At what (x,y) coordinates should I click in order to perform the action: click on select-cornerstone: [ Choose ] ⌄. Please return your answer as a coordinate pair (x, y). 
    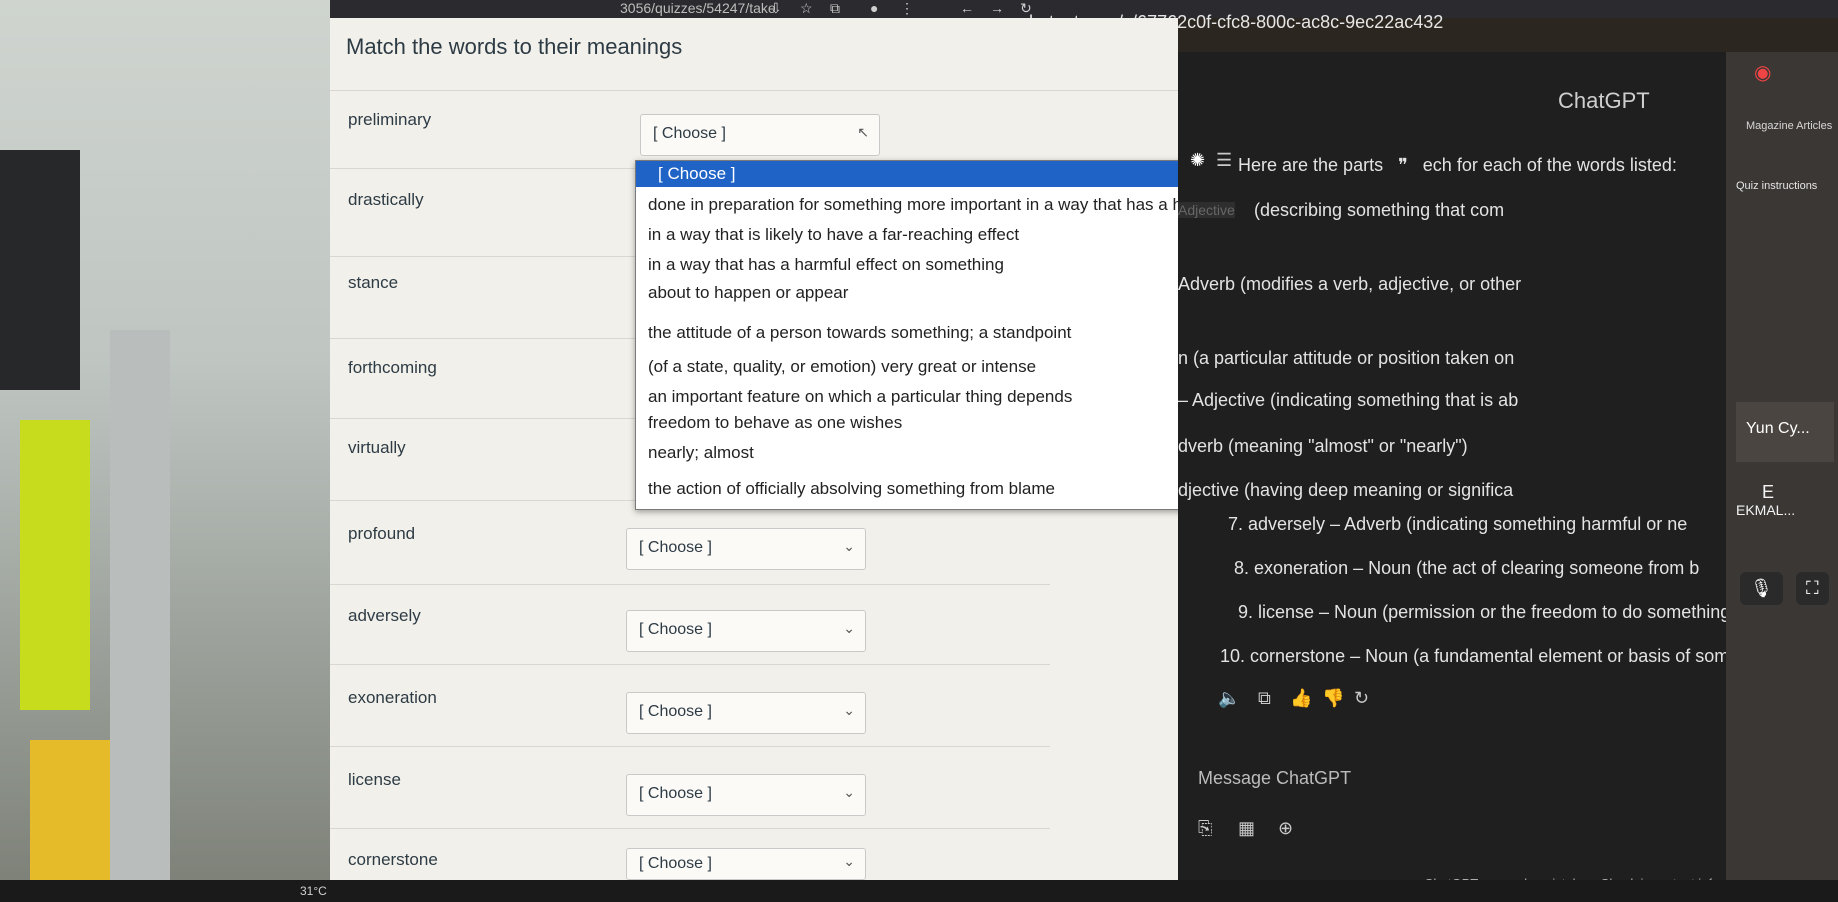
    Looking at the image, I should click on (746, 864).